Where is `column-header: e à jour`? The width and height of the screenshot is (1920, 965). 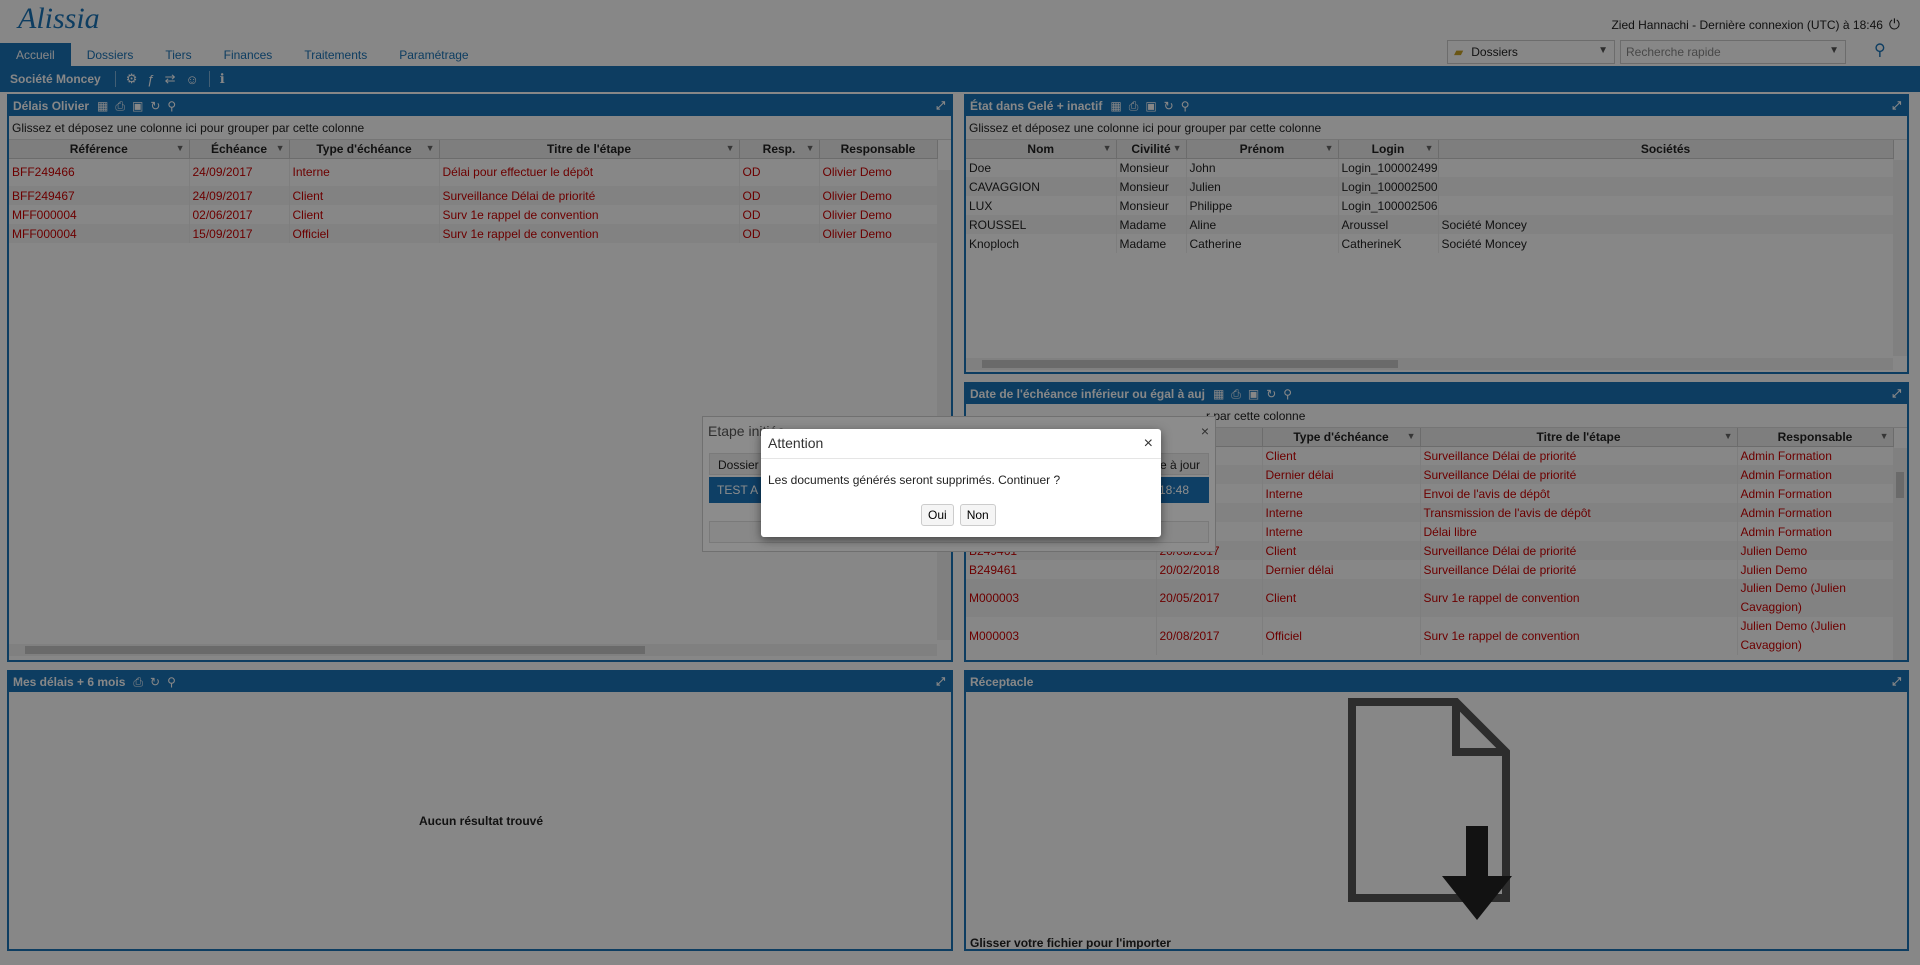 column-header: e à jour is located at coordinates (1179, 465).